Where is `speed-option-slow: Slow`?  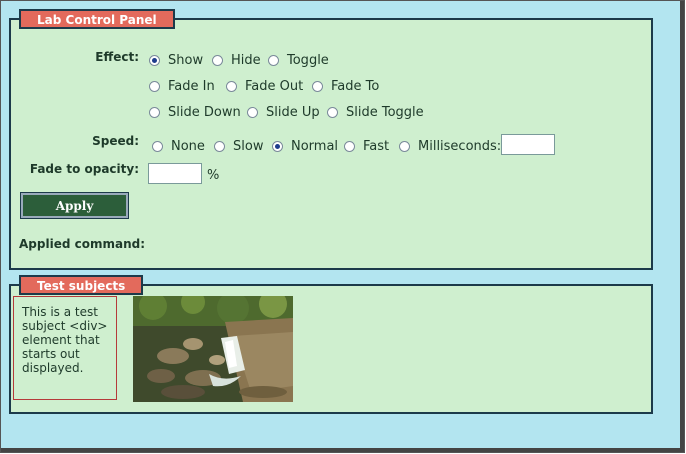 speed-option-slow: Slow is located at coordinates (238, 146).